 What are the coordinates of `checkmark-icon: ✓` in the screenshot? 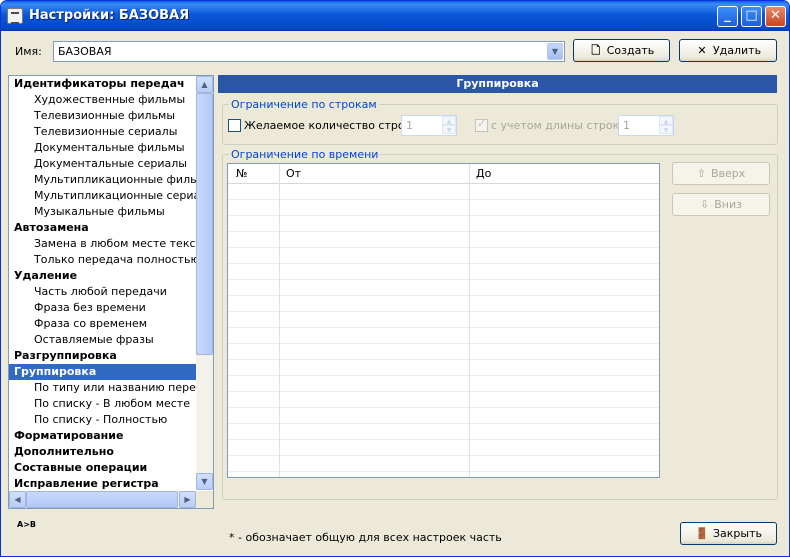 It's located at (482, 123).